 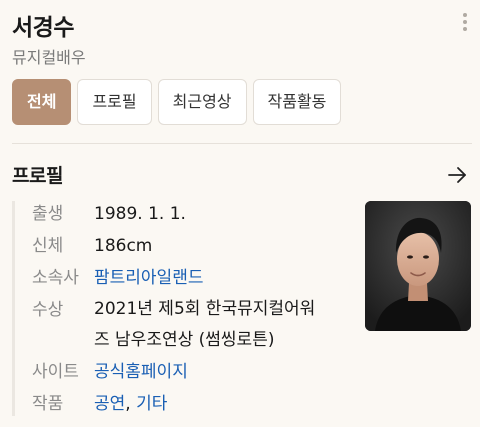 What do you see at coordinates (48, 246) in the screenshot?
I see `body-label: 신체` at bounding box center [48, 246].